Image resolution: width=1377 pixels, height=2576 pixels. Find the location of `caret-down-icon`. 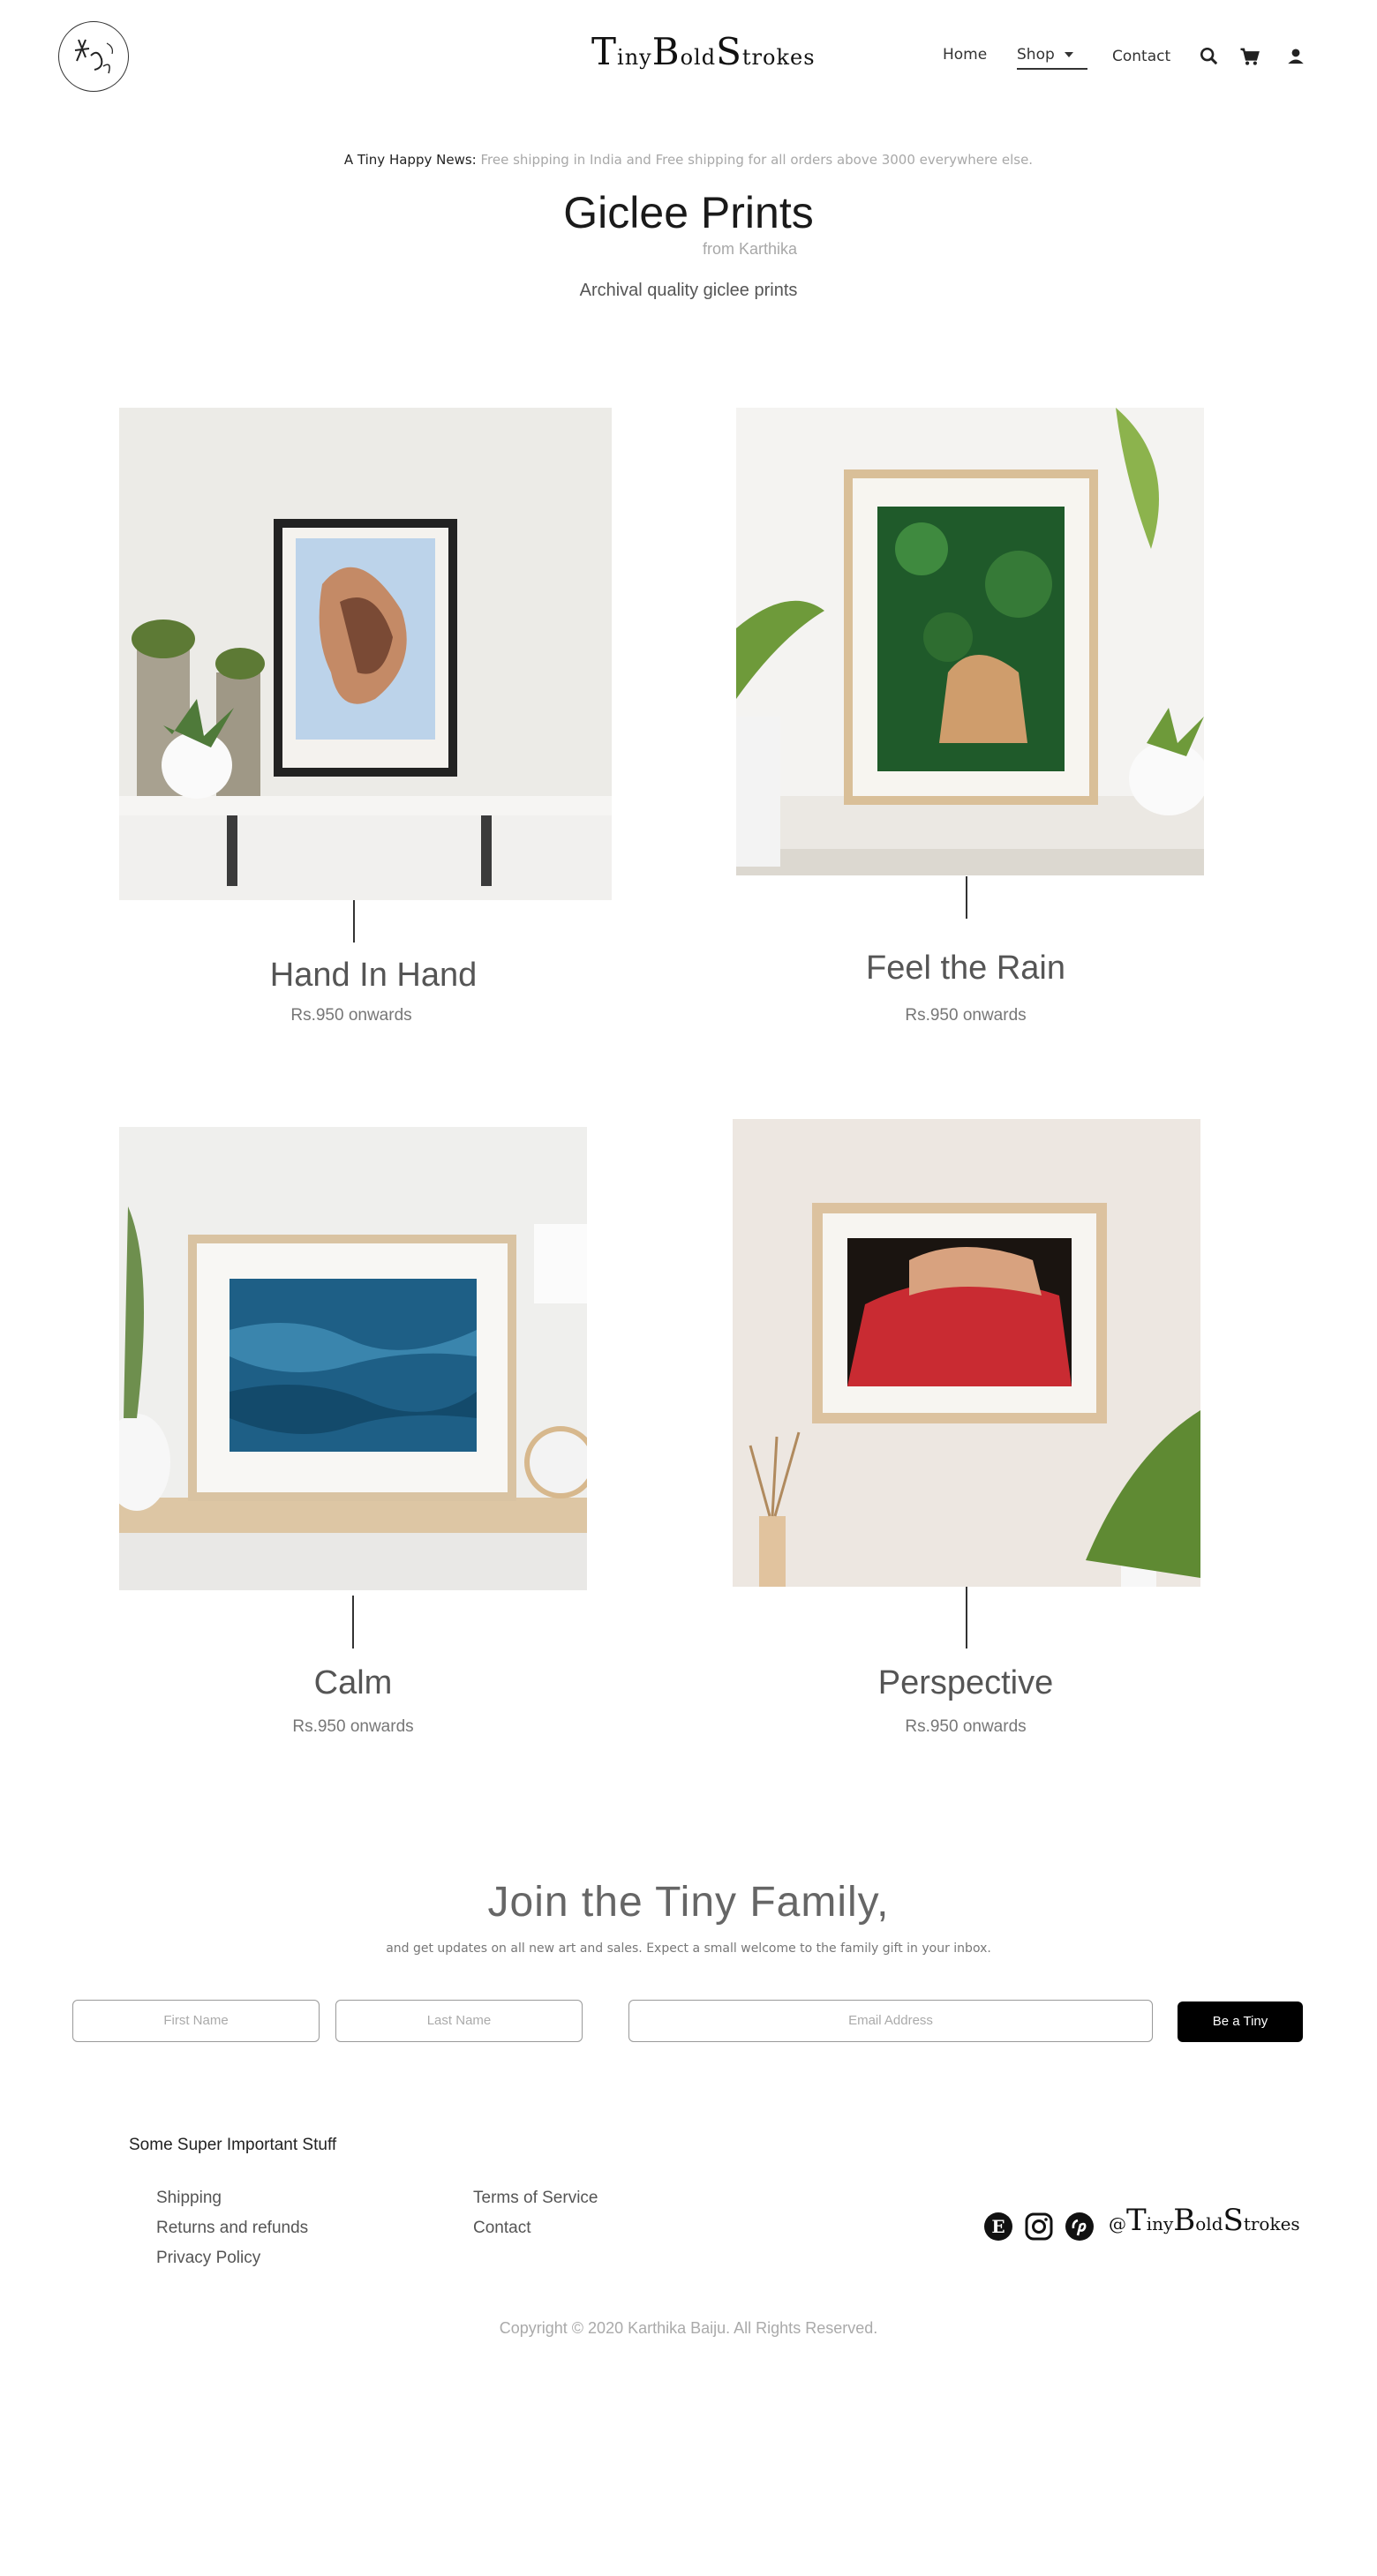

caret-down-icon is located at coordinates (1069, 54).